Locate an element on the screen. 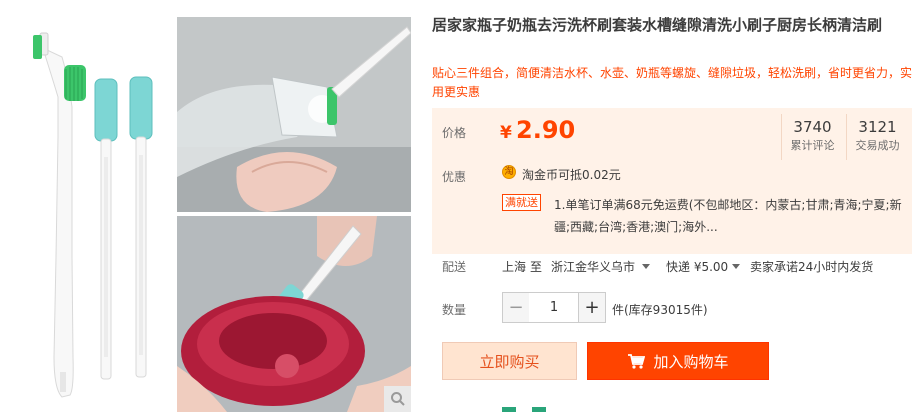  promo-badge: 满就送 is located at coordinates (521, 202).